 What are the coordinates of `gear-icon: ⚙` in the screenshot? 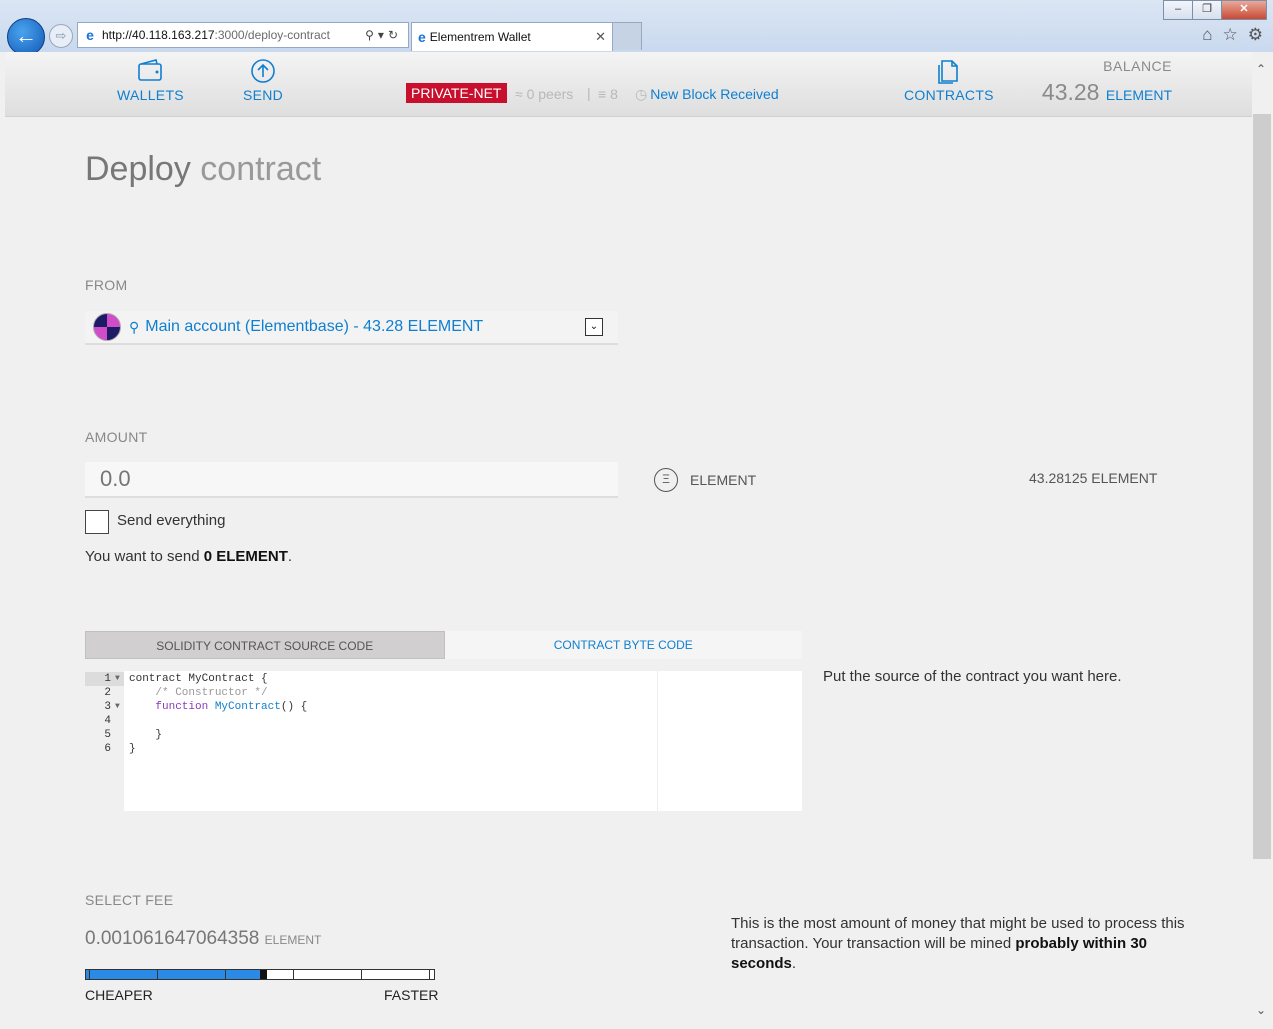 It's located at (1255, 35).